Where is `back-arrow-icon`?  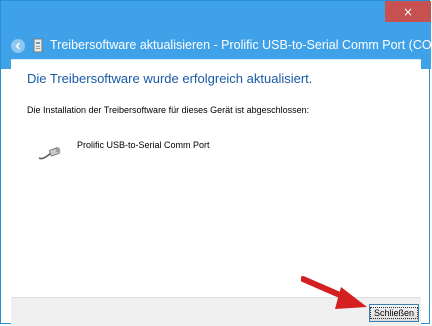
back-arrow-icon is located at coordinates (18, 46).